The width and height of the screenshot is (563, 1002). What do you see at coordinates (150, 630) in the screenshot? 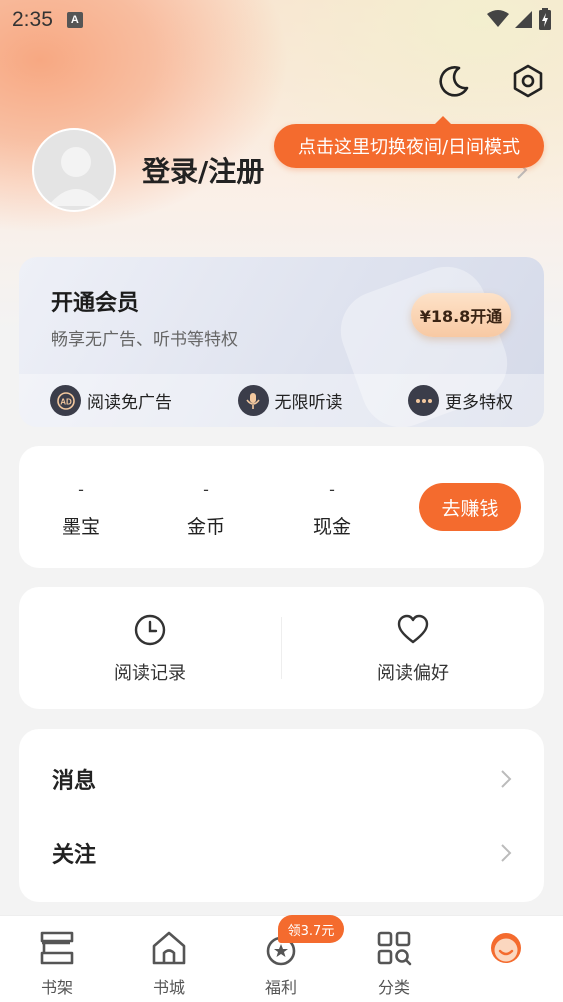
I see `clock-icon` at bounding box center [150, 630].